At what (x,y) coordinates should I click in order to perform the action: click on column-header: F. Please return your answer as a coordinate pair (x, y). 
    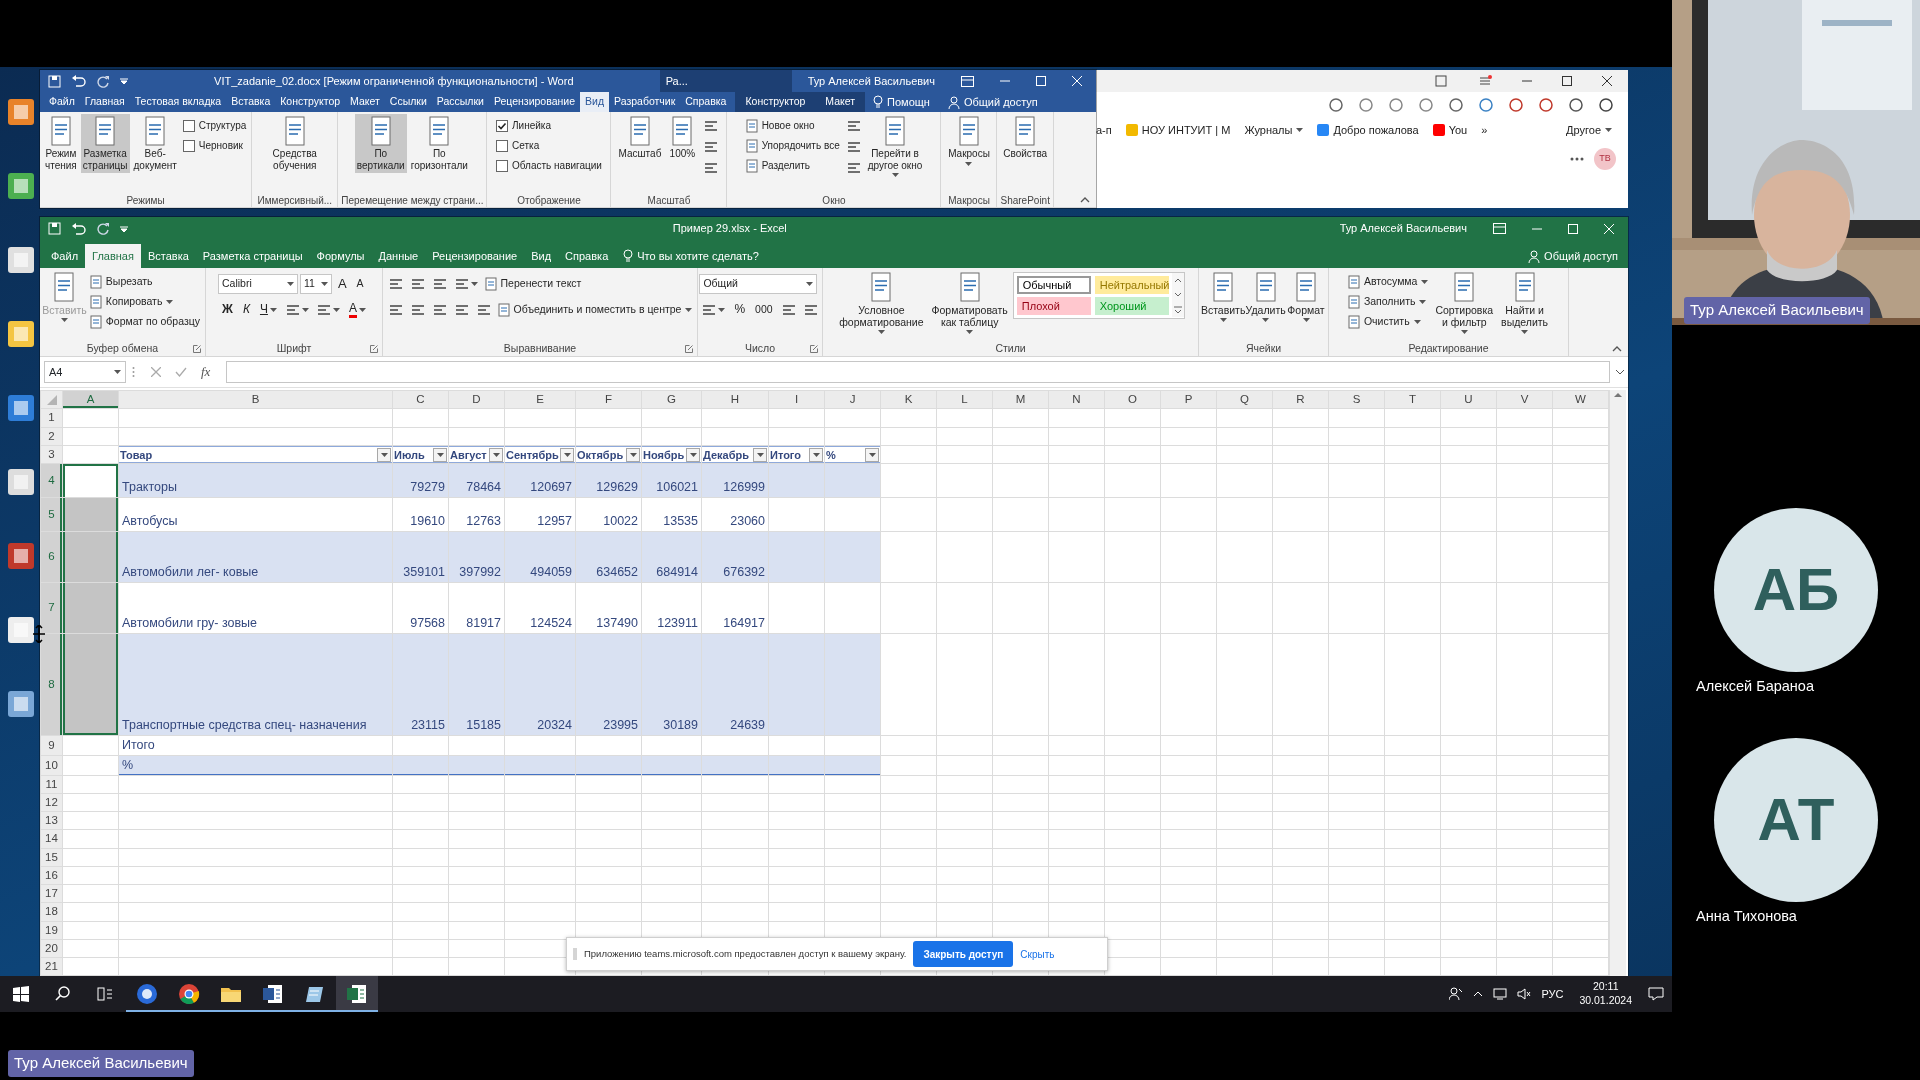
    Looking at the image, I should click on (608, 399).